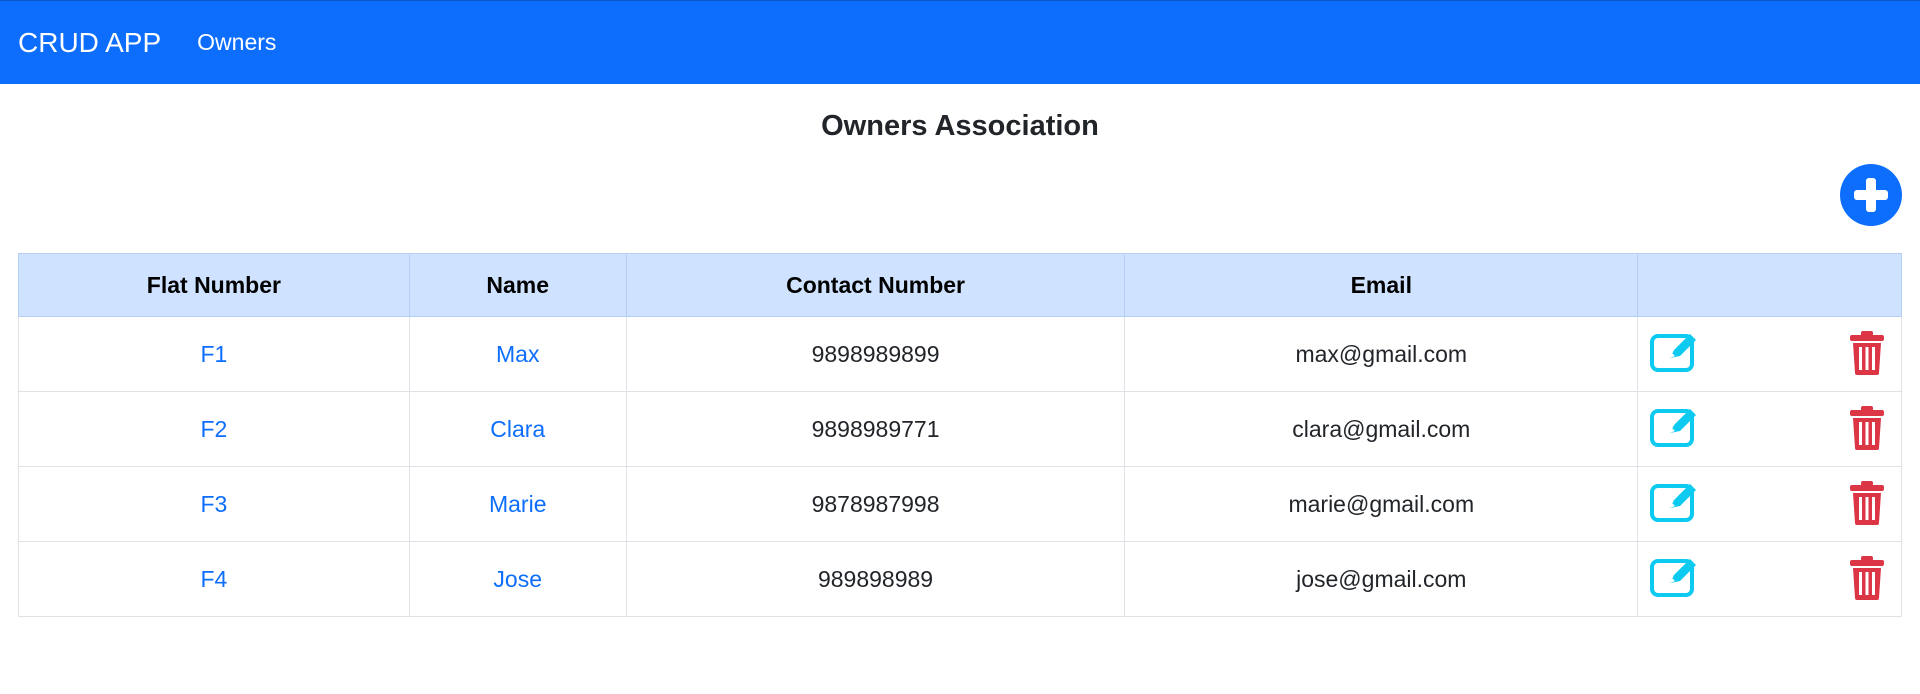  I want to click on table-row: F2 Clara 9898989771 clara@gmail.com, so click(960, 429).